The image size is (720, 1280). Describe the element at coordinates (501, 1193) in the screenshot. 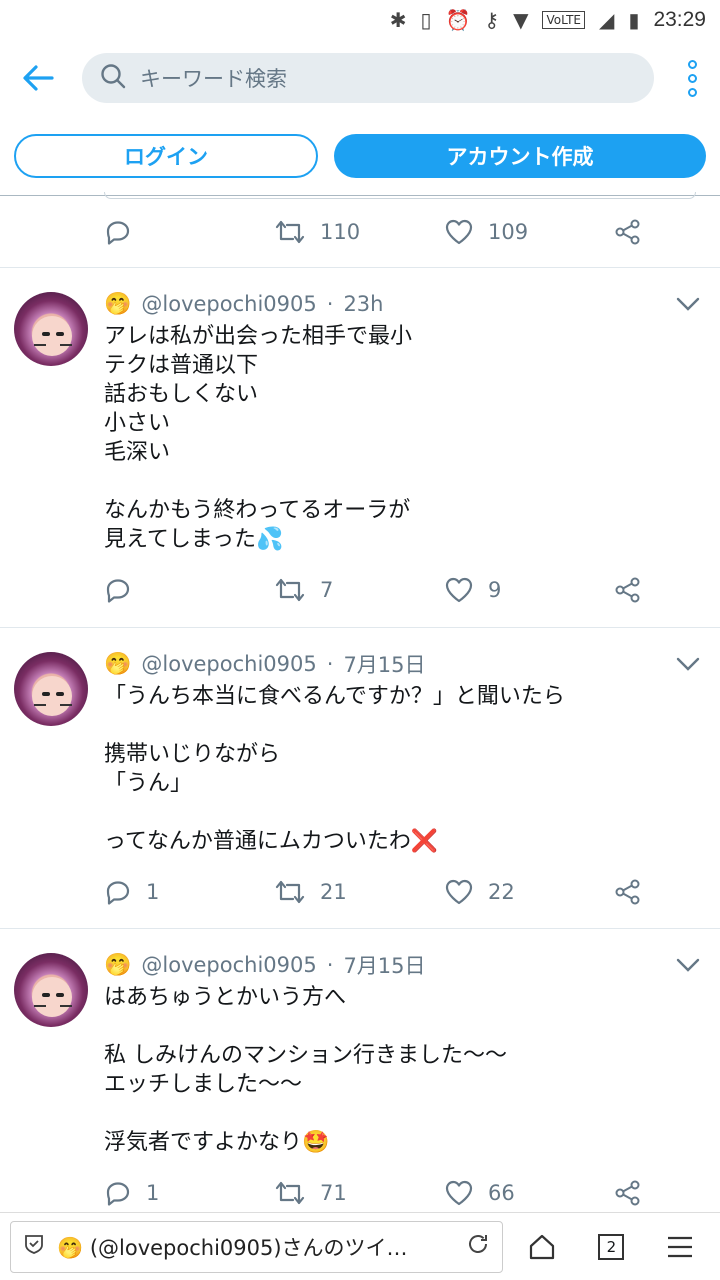

I see `like-count: 66` at that location.